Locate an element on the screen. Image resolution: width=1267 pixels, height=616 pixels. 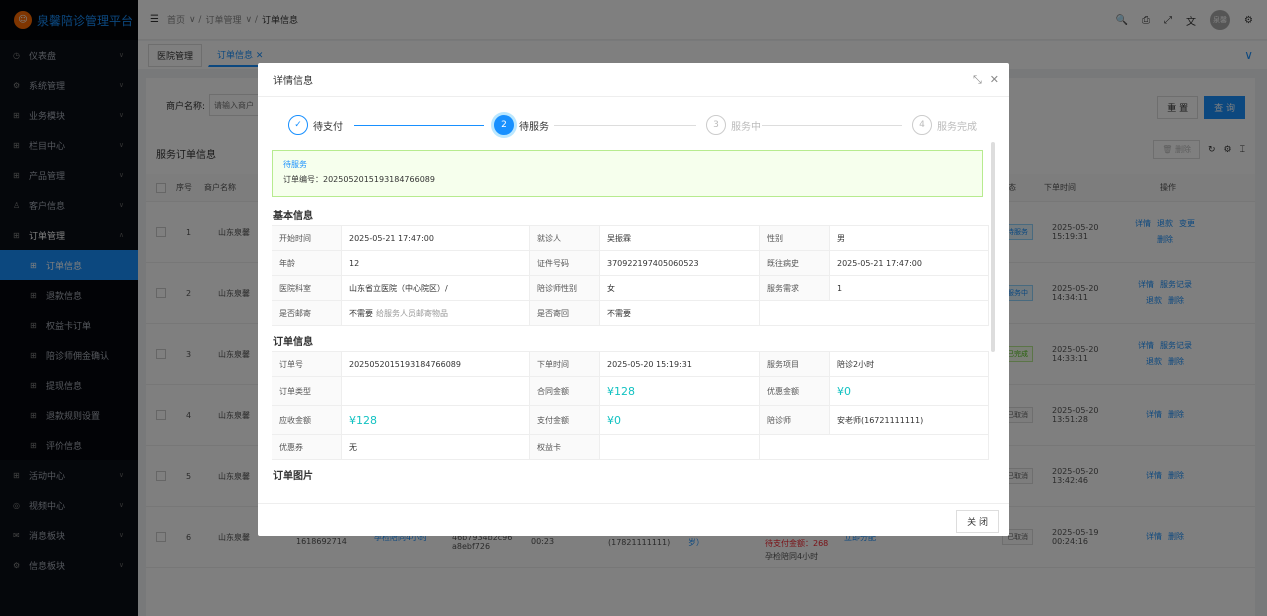
step-icon: 2 is located at coordinates (504, 125).